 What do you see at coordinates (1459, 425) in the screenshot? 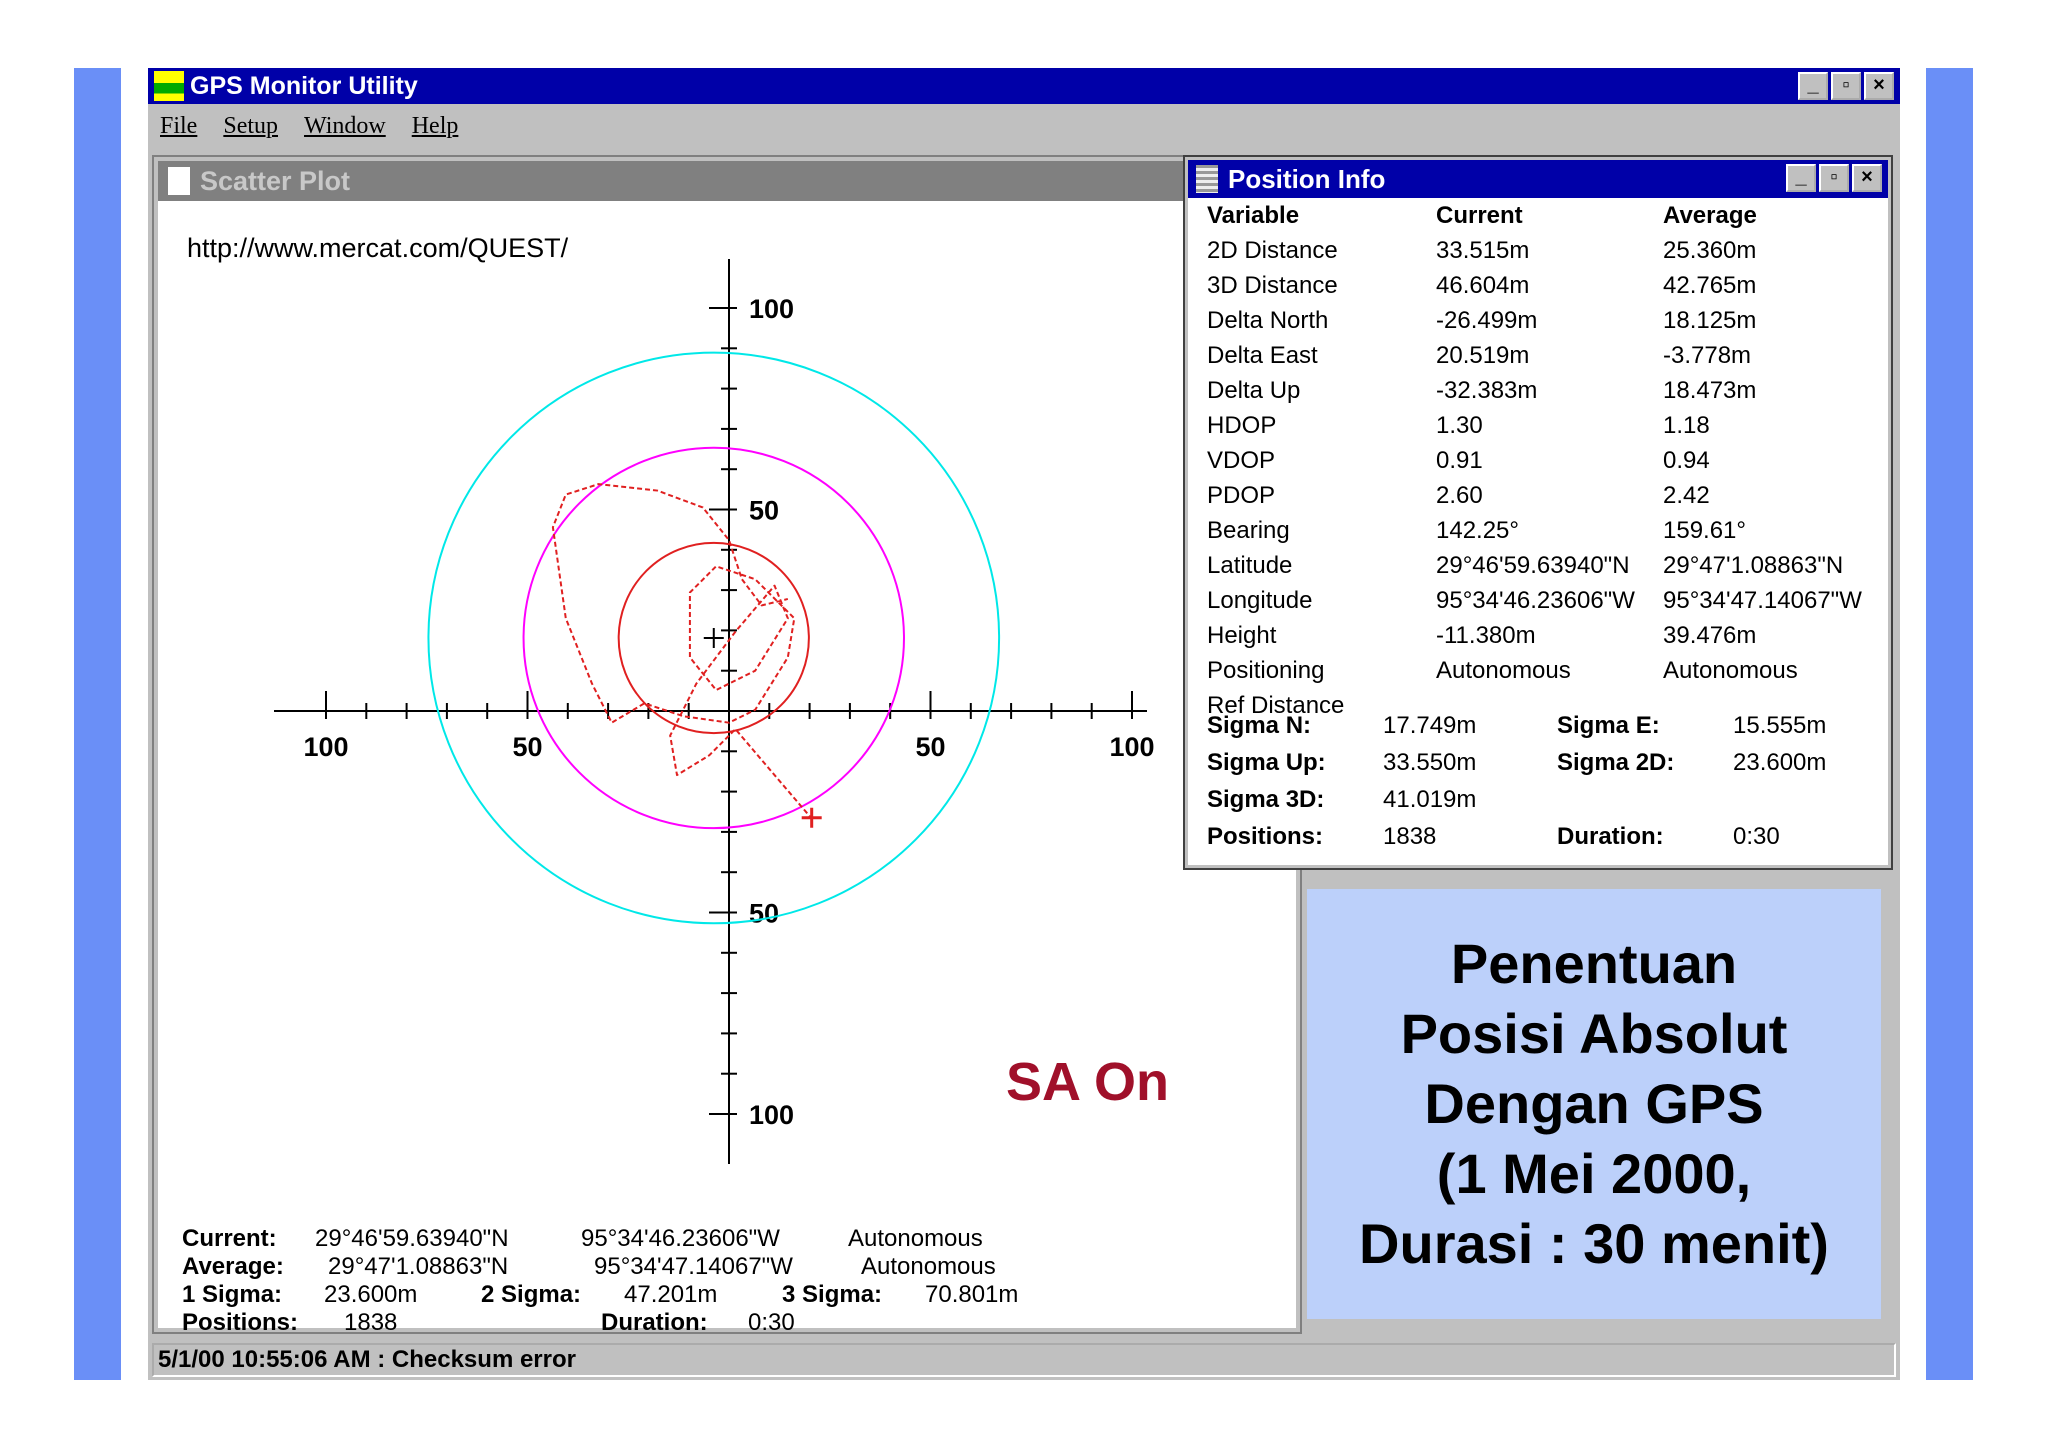
I see `cell-value: 1.30` at bounding box center [1459, 425].